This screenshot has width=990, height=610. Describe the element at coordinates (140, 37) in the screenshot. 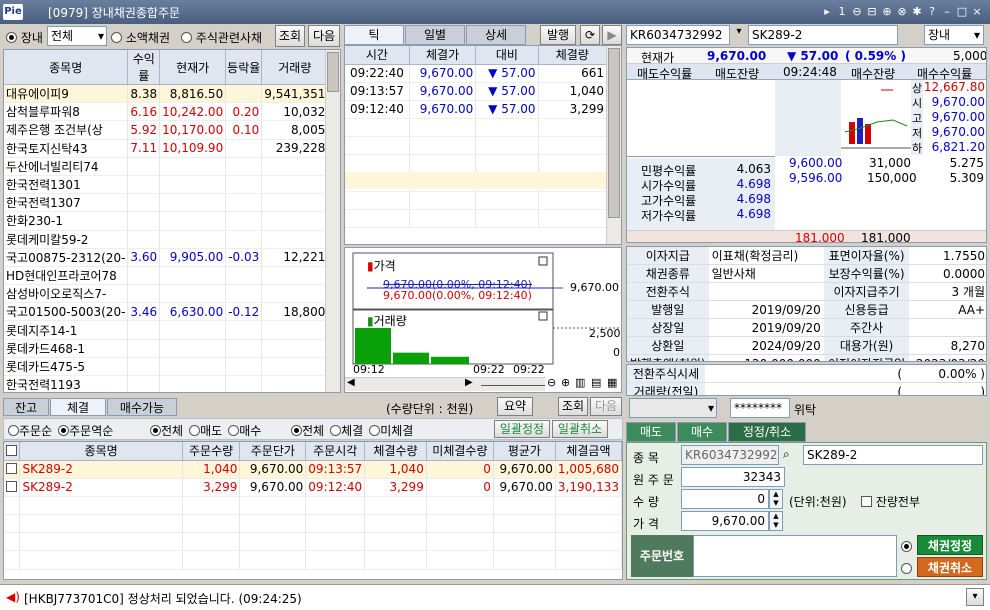

I see `radio-small-bond: 소액채권` at that location.